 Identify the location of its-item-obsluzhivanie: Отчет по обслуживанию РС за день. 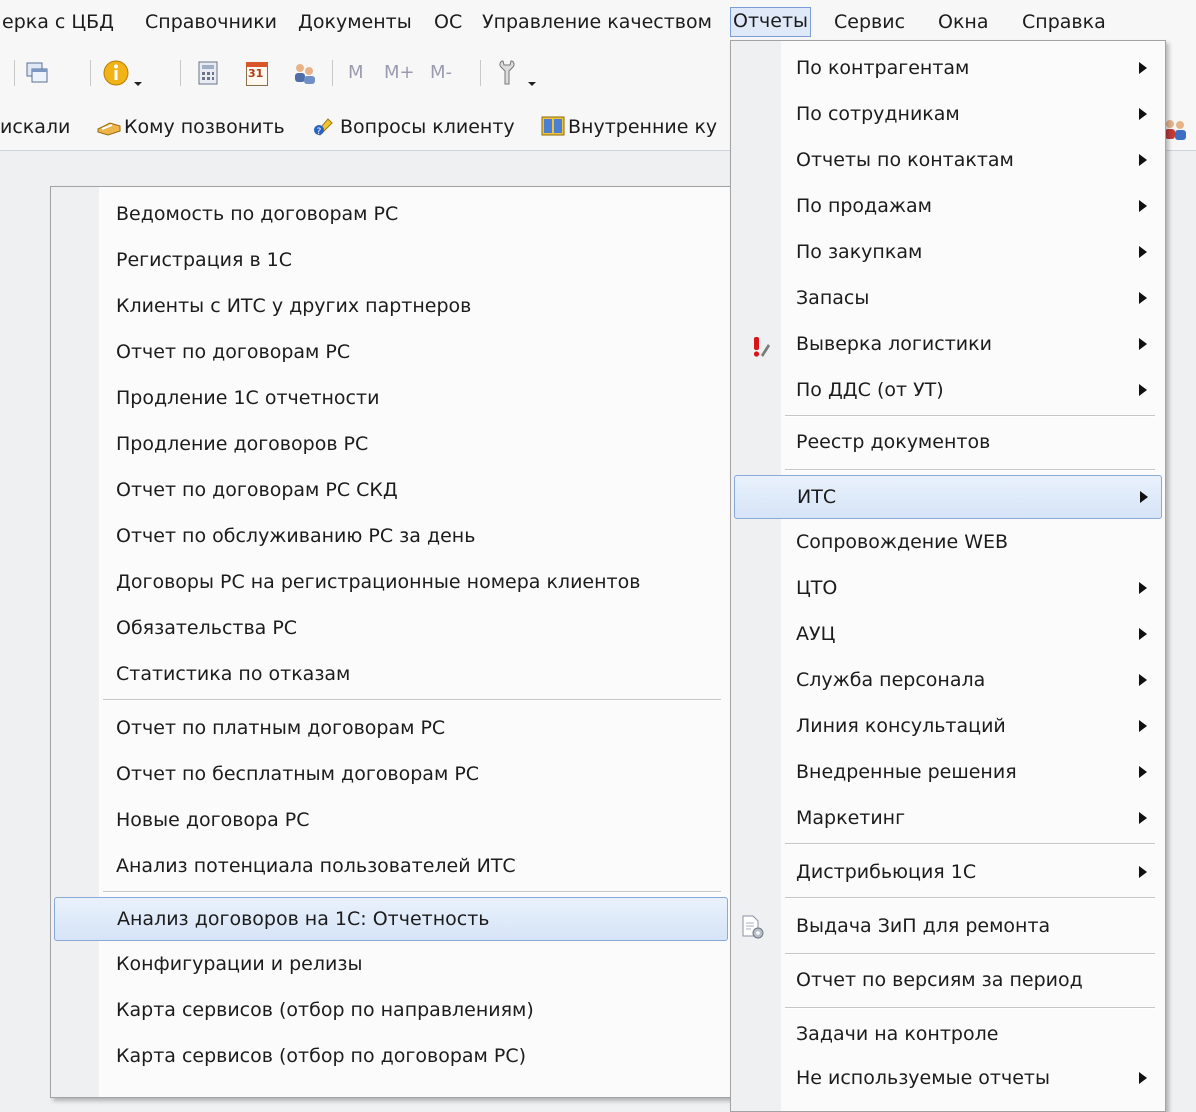
(391, 536).